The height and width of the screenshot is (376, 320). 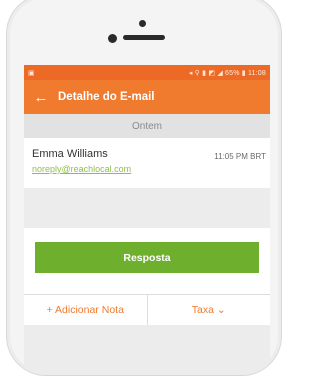 I want to click on tag-dropdown-button: Taxa ⌄, so click(x=208, y=310).